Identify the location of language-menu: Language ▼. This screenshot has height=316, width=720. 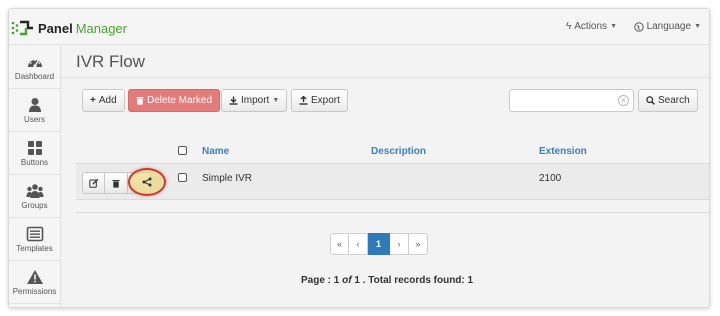
(667, 26).